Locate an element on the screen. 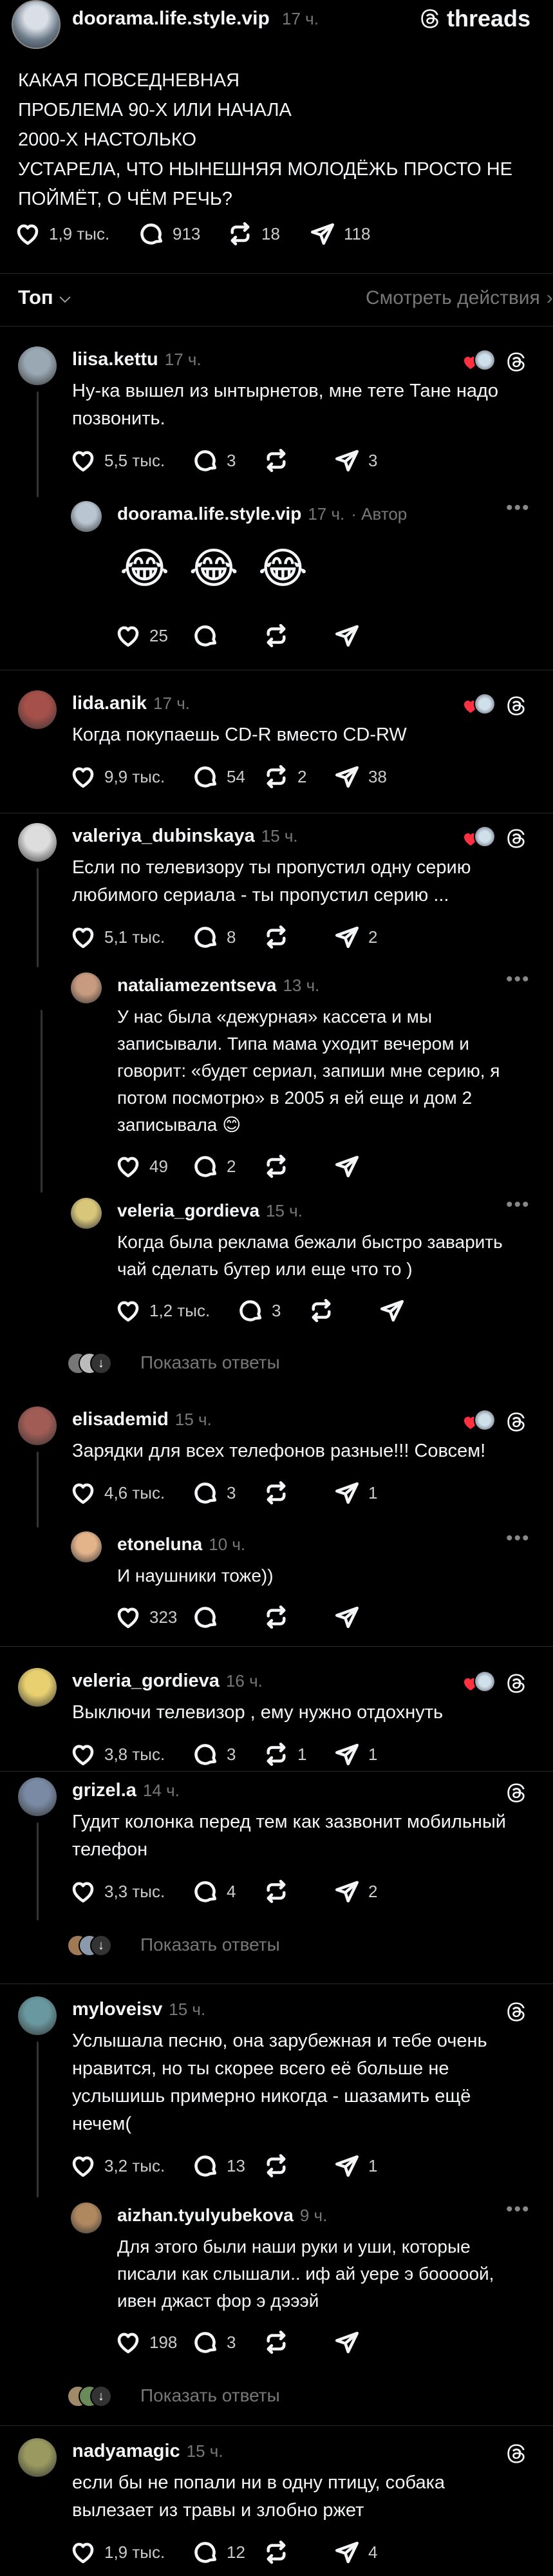 This screenshot has width=553, height=2576. sort-dropdown: Топ ⌵ is located at coordinates (44, 297).